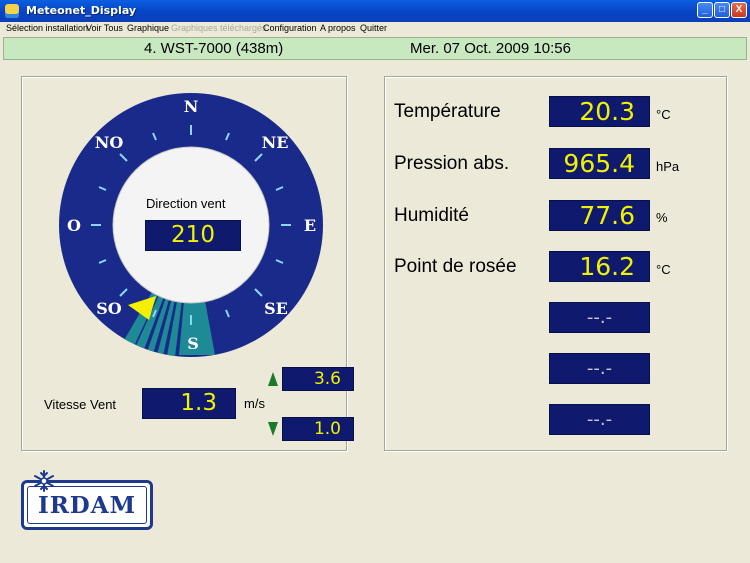  Describe the element at coordinates (273, 379) in the screenshot. I see `max-up-arrow-icon` at that location.